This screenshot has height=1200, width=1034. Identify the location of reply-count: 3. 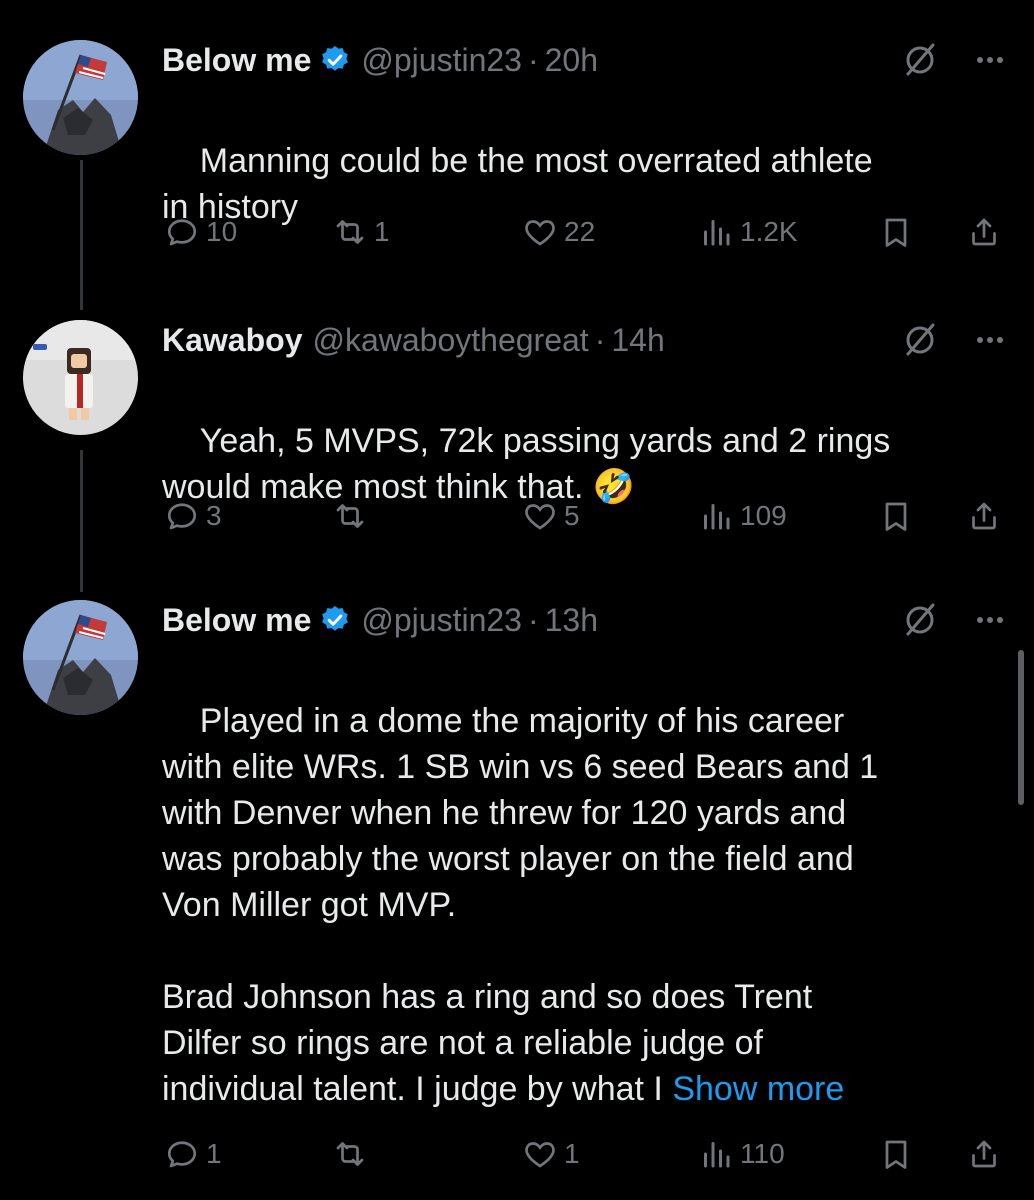
(214, 515).